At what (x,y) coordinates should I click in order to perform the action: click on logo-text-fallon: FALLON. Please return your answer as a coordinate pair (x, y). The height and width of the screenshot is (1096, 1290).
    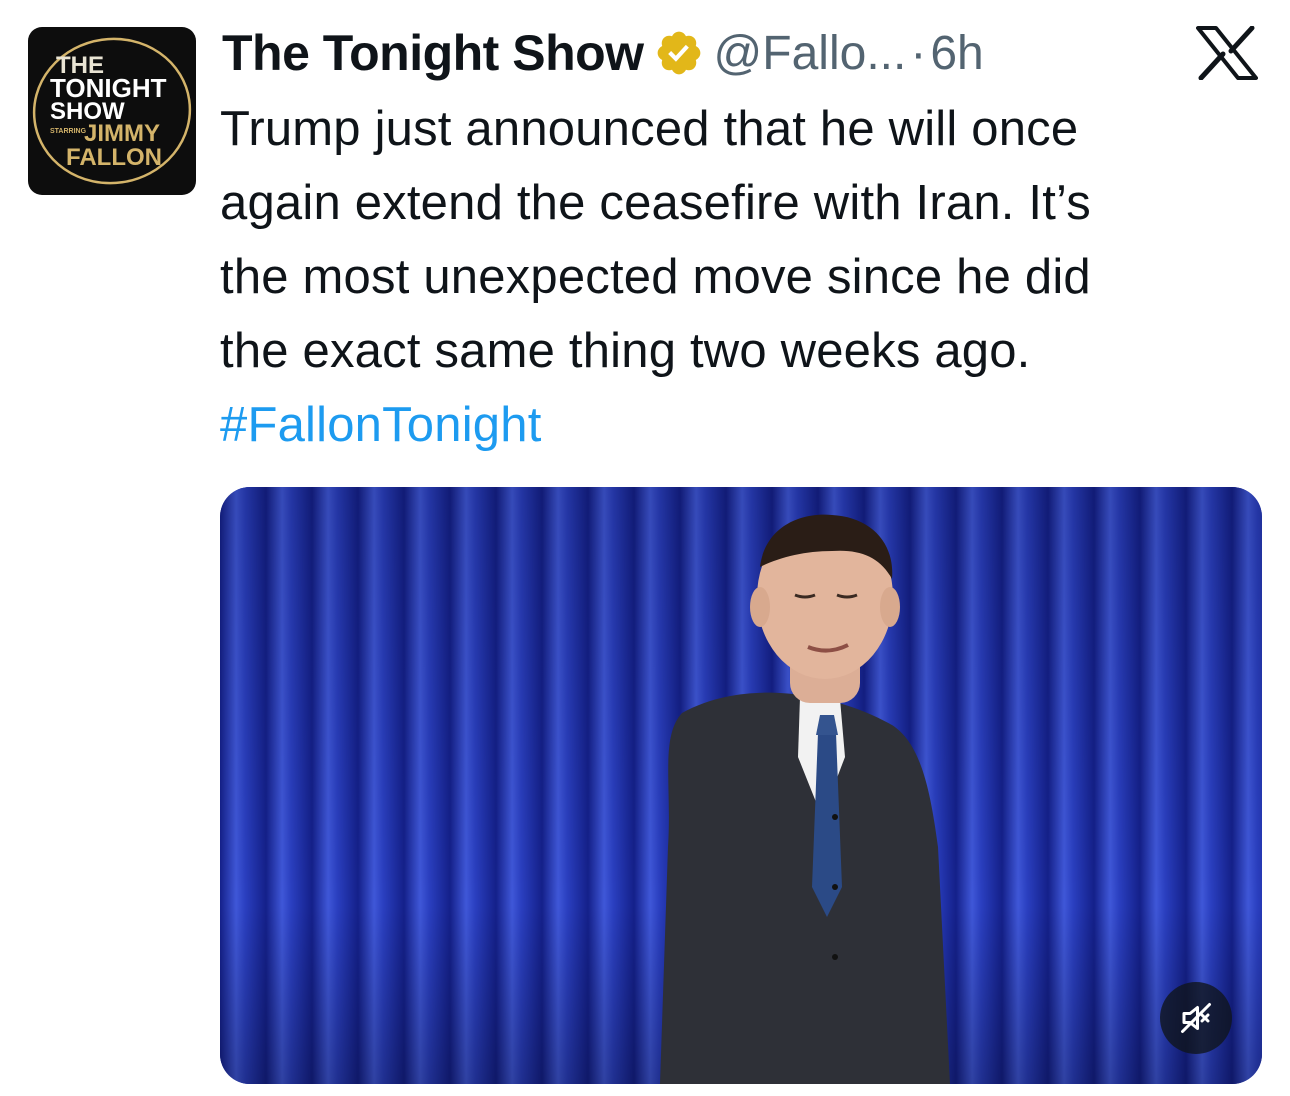
    Looking at the image, I should click on (114, 157).